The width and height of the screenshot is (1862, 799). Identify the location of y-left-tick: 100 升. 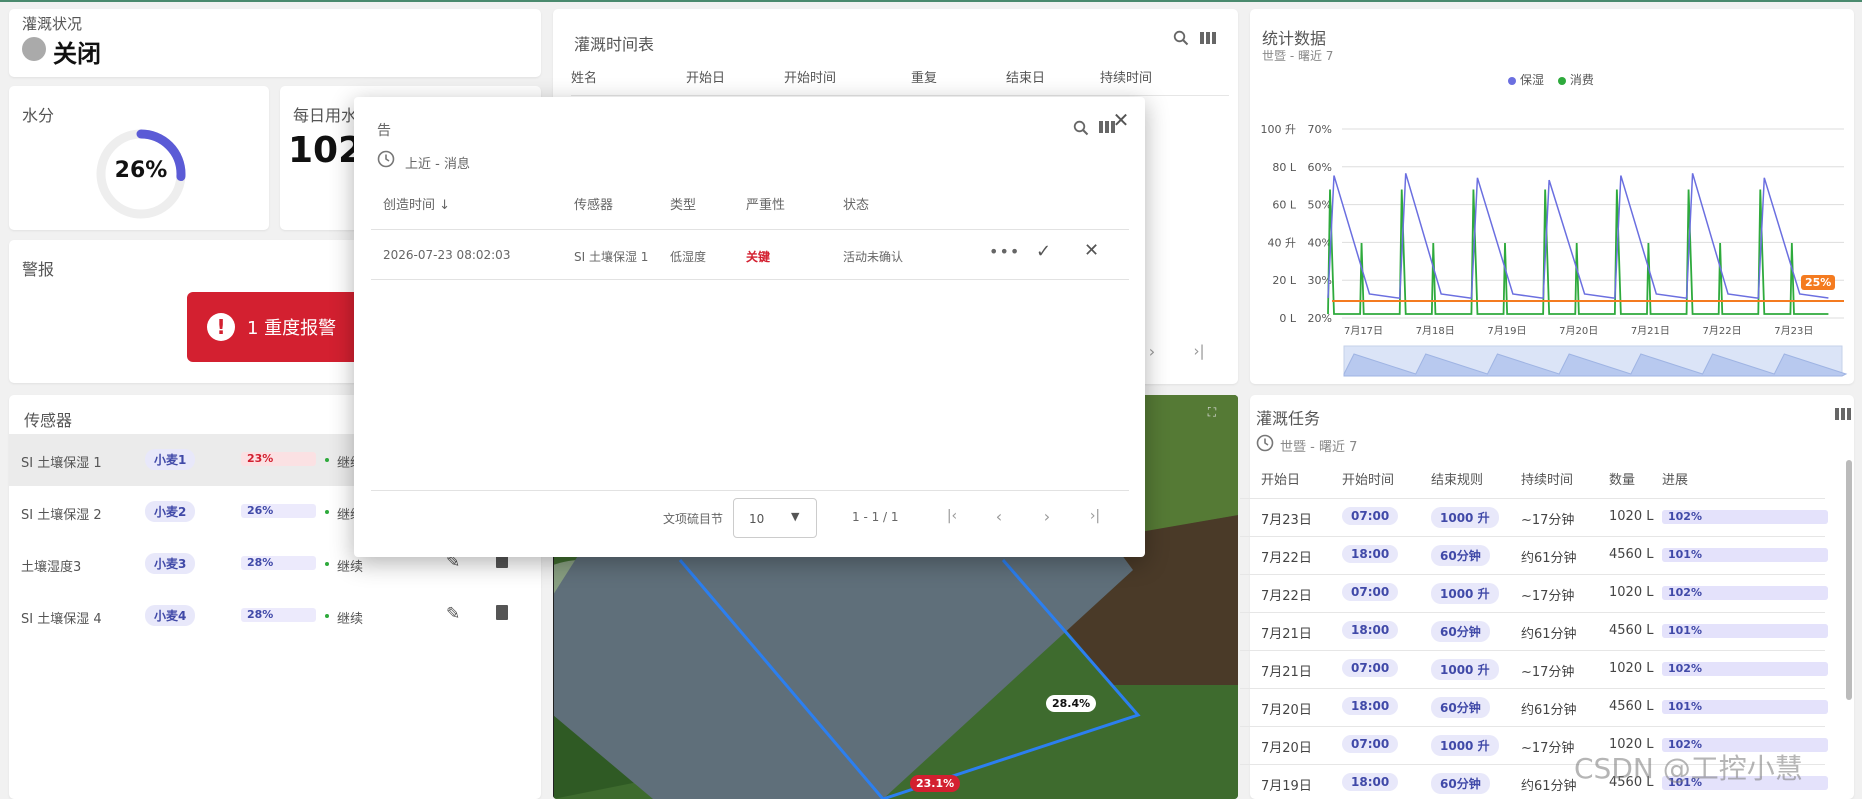
(1279, 129).